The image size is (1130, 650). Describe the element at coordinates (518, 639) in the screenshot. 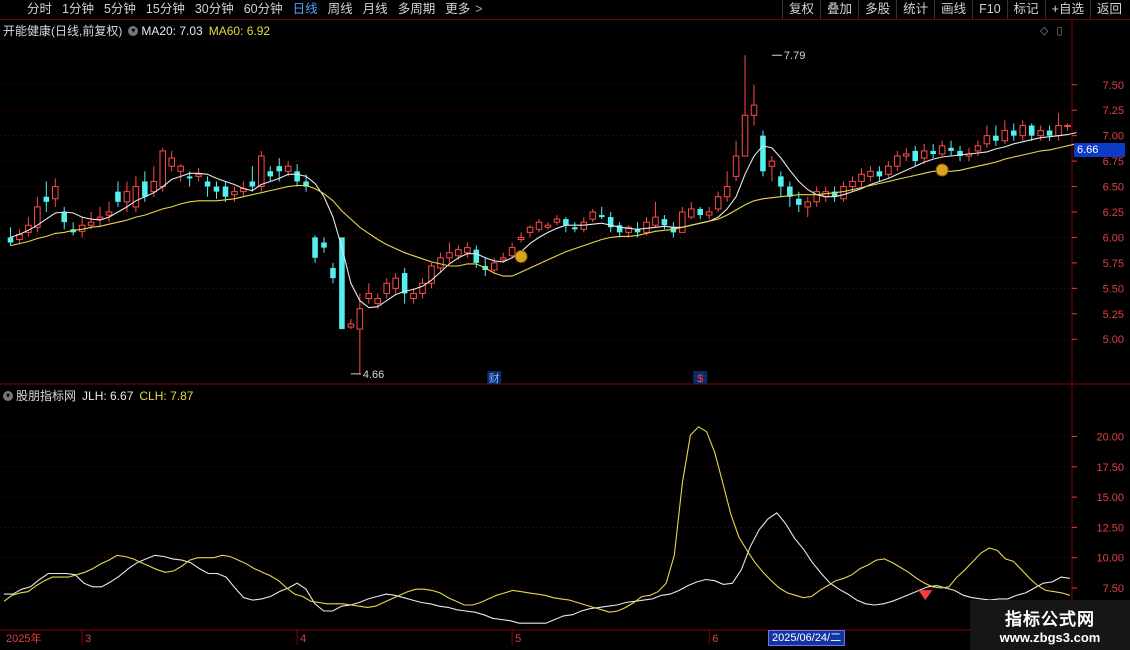

I see `x-month-label: 5` at that location.